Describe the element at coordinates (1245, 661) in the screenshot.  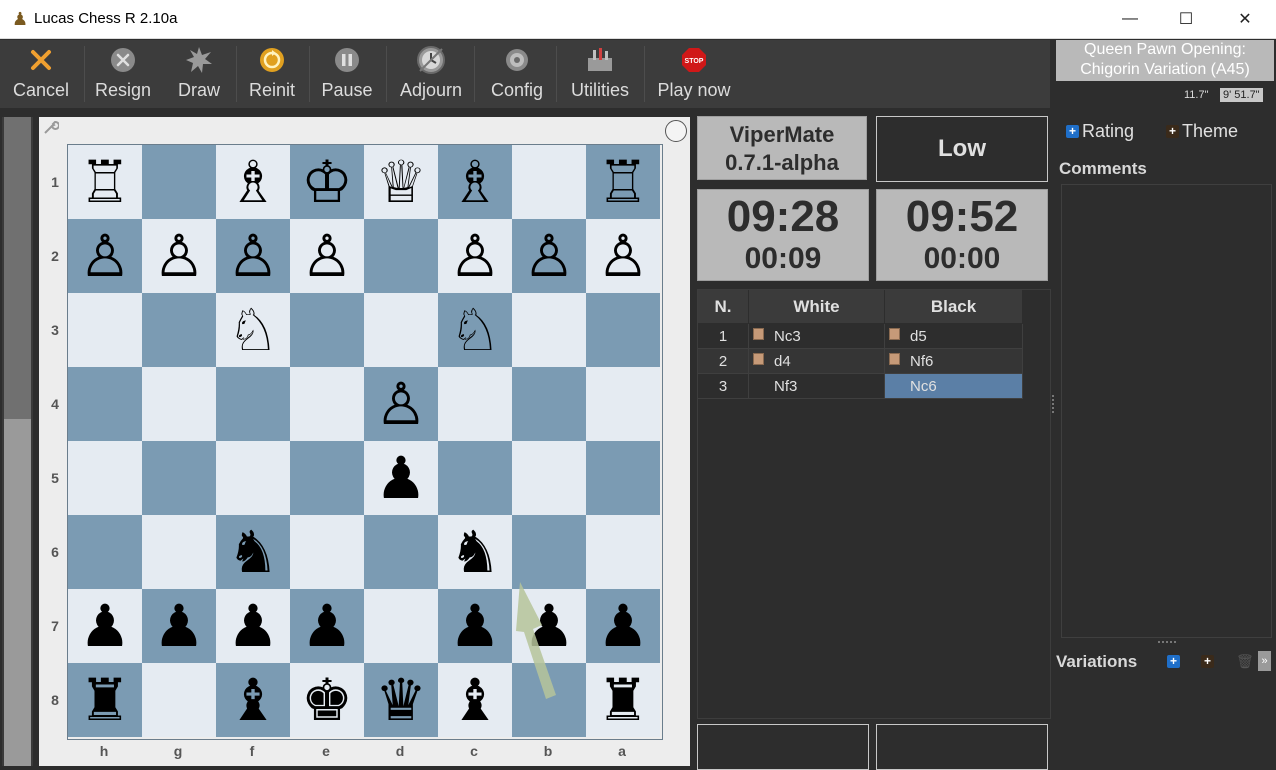
I see `trash-icon: 🗑` at that location.